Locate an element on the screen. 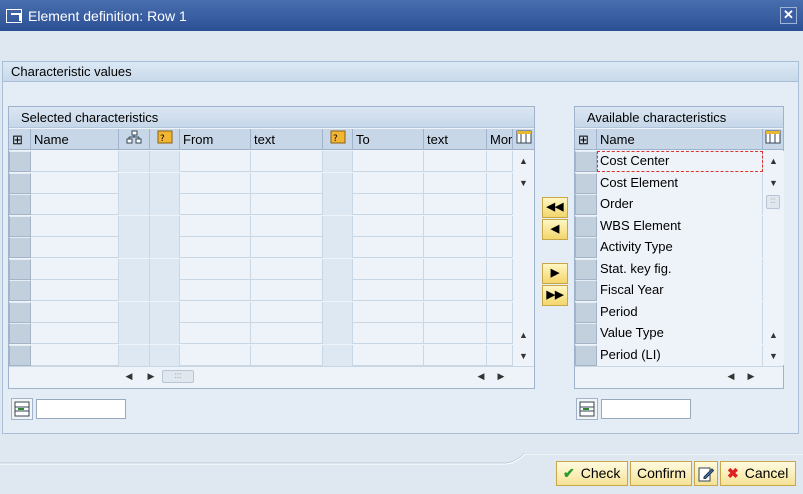 This screenshot has width=803, height=494. list-item: Period (LI) is located at coordinates (669, 355).